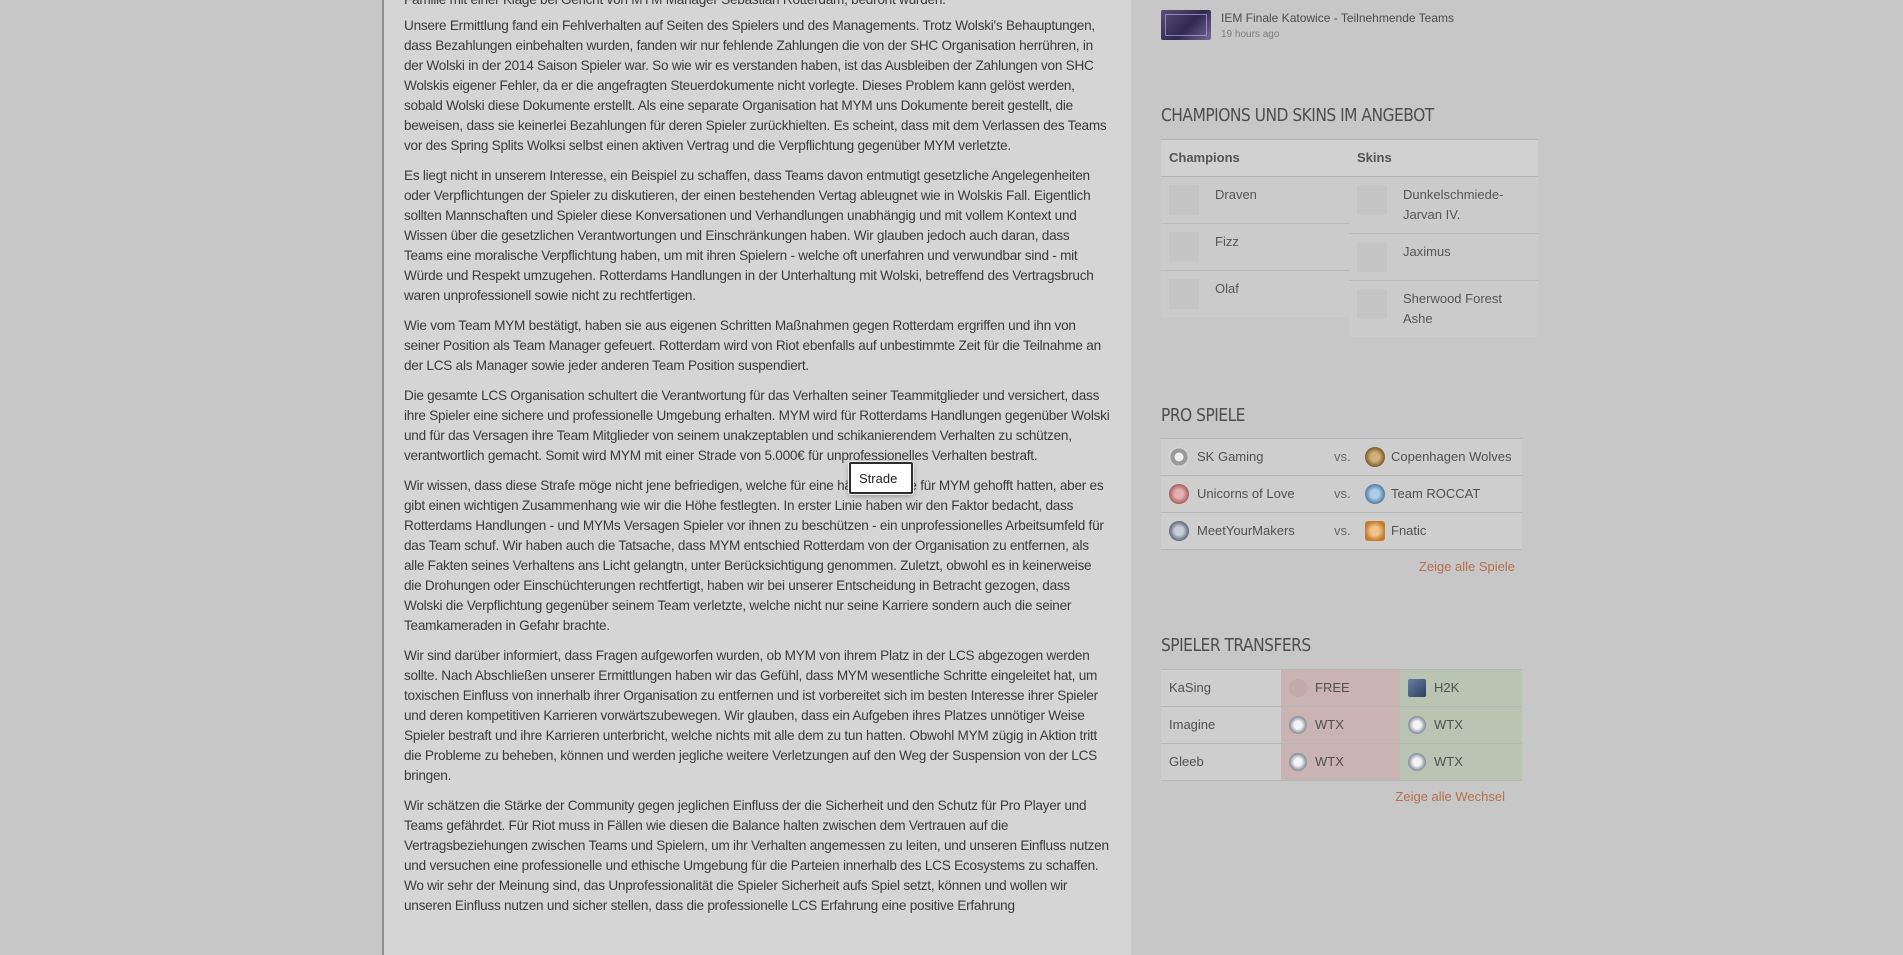 This screenshot has height=955, width=1903. What do you see at coordinates (1427, 251) in the screenshot?
I see `skin-name: Jaximus` at bounding box center [1427, 251].